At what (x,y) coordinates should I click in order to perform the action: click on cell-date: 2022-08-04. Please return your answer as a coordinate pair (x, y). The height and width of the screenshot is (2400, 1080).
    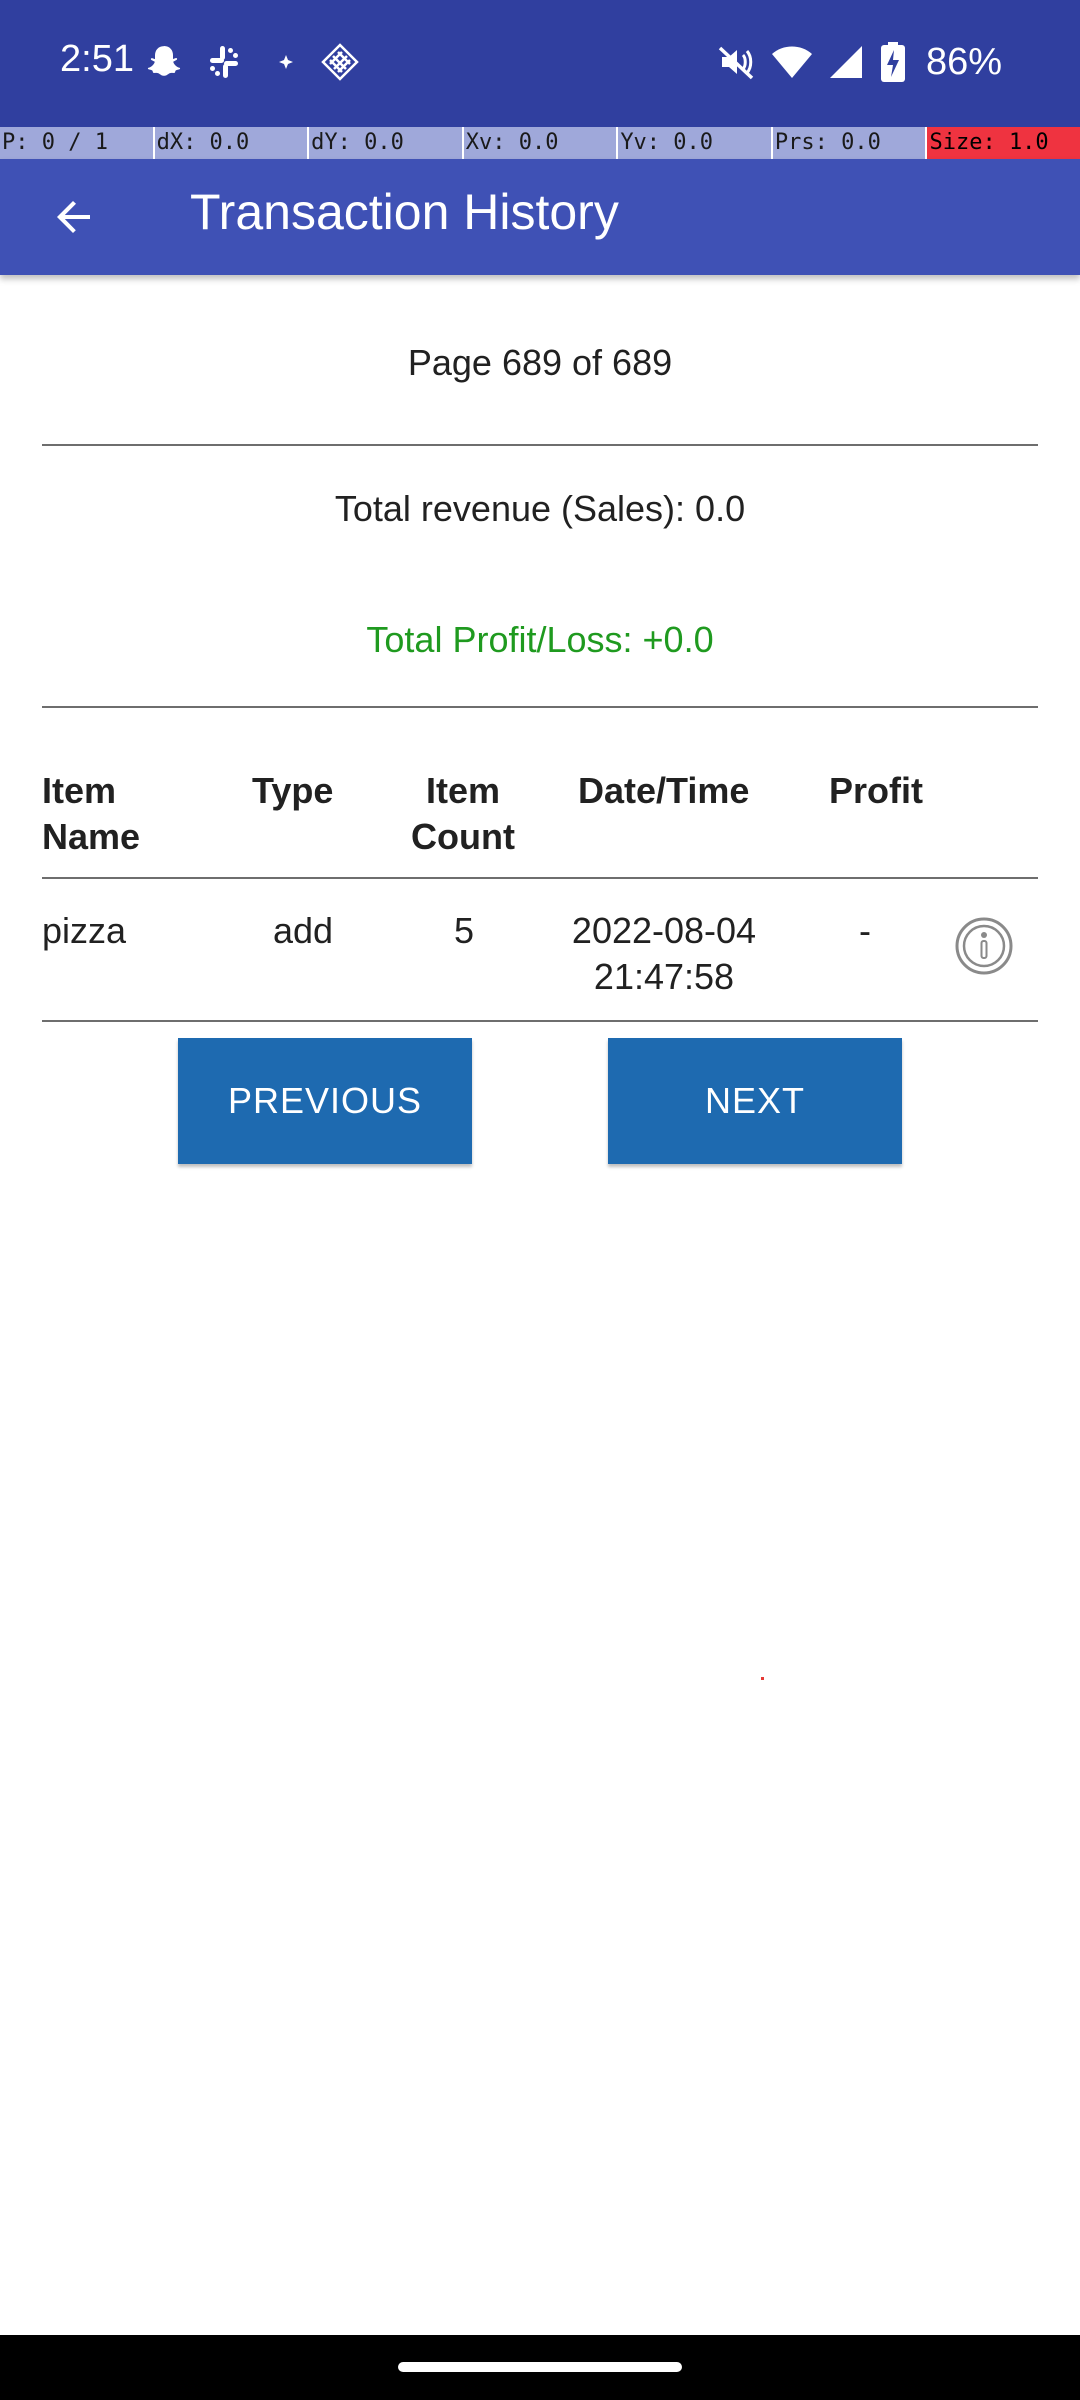
    Looking at the image, I should click on (664, 930).